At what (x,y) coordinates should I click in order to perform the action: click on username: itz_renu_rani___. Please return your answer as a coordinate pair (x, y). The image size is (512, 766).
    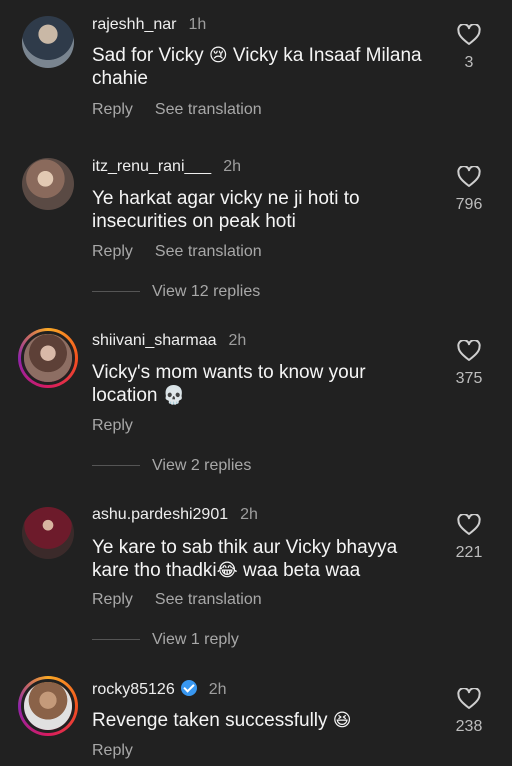
    Looking at the image, I should click on (151, 166).